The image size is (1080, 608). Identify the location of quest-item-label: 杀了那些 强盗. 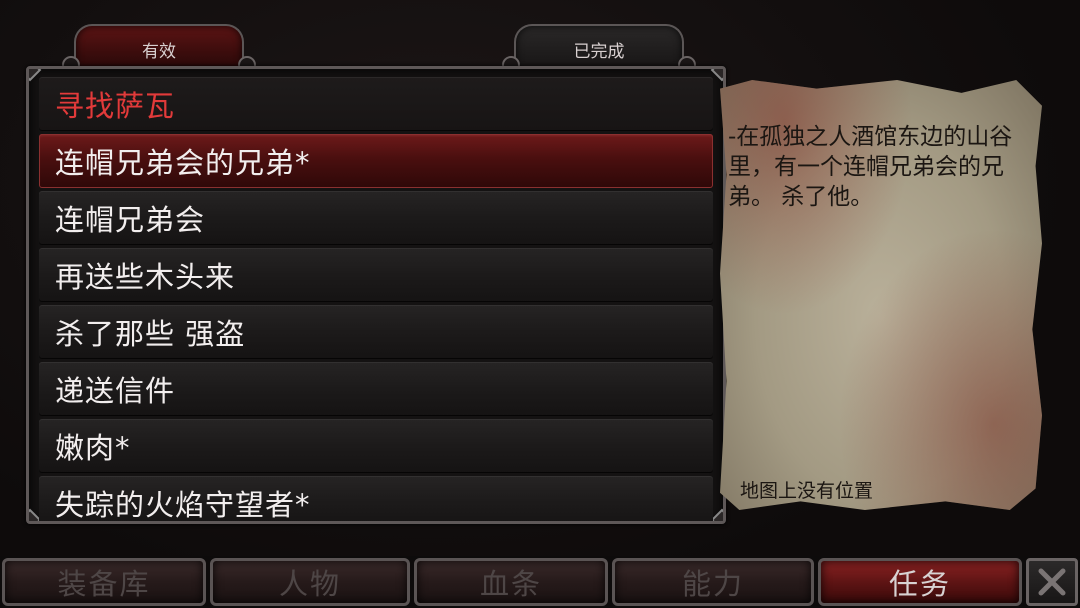
(150, 334).